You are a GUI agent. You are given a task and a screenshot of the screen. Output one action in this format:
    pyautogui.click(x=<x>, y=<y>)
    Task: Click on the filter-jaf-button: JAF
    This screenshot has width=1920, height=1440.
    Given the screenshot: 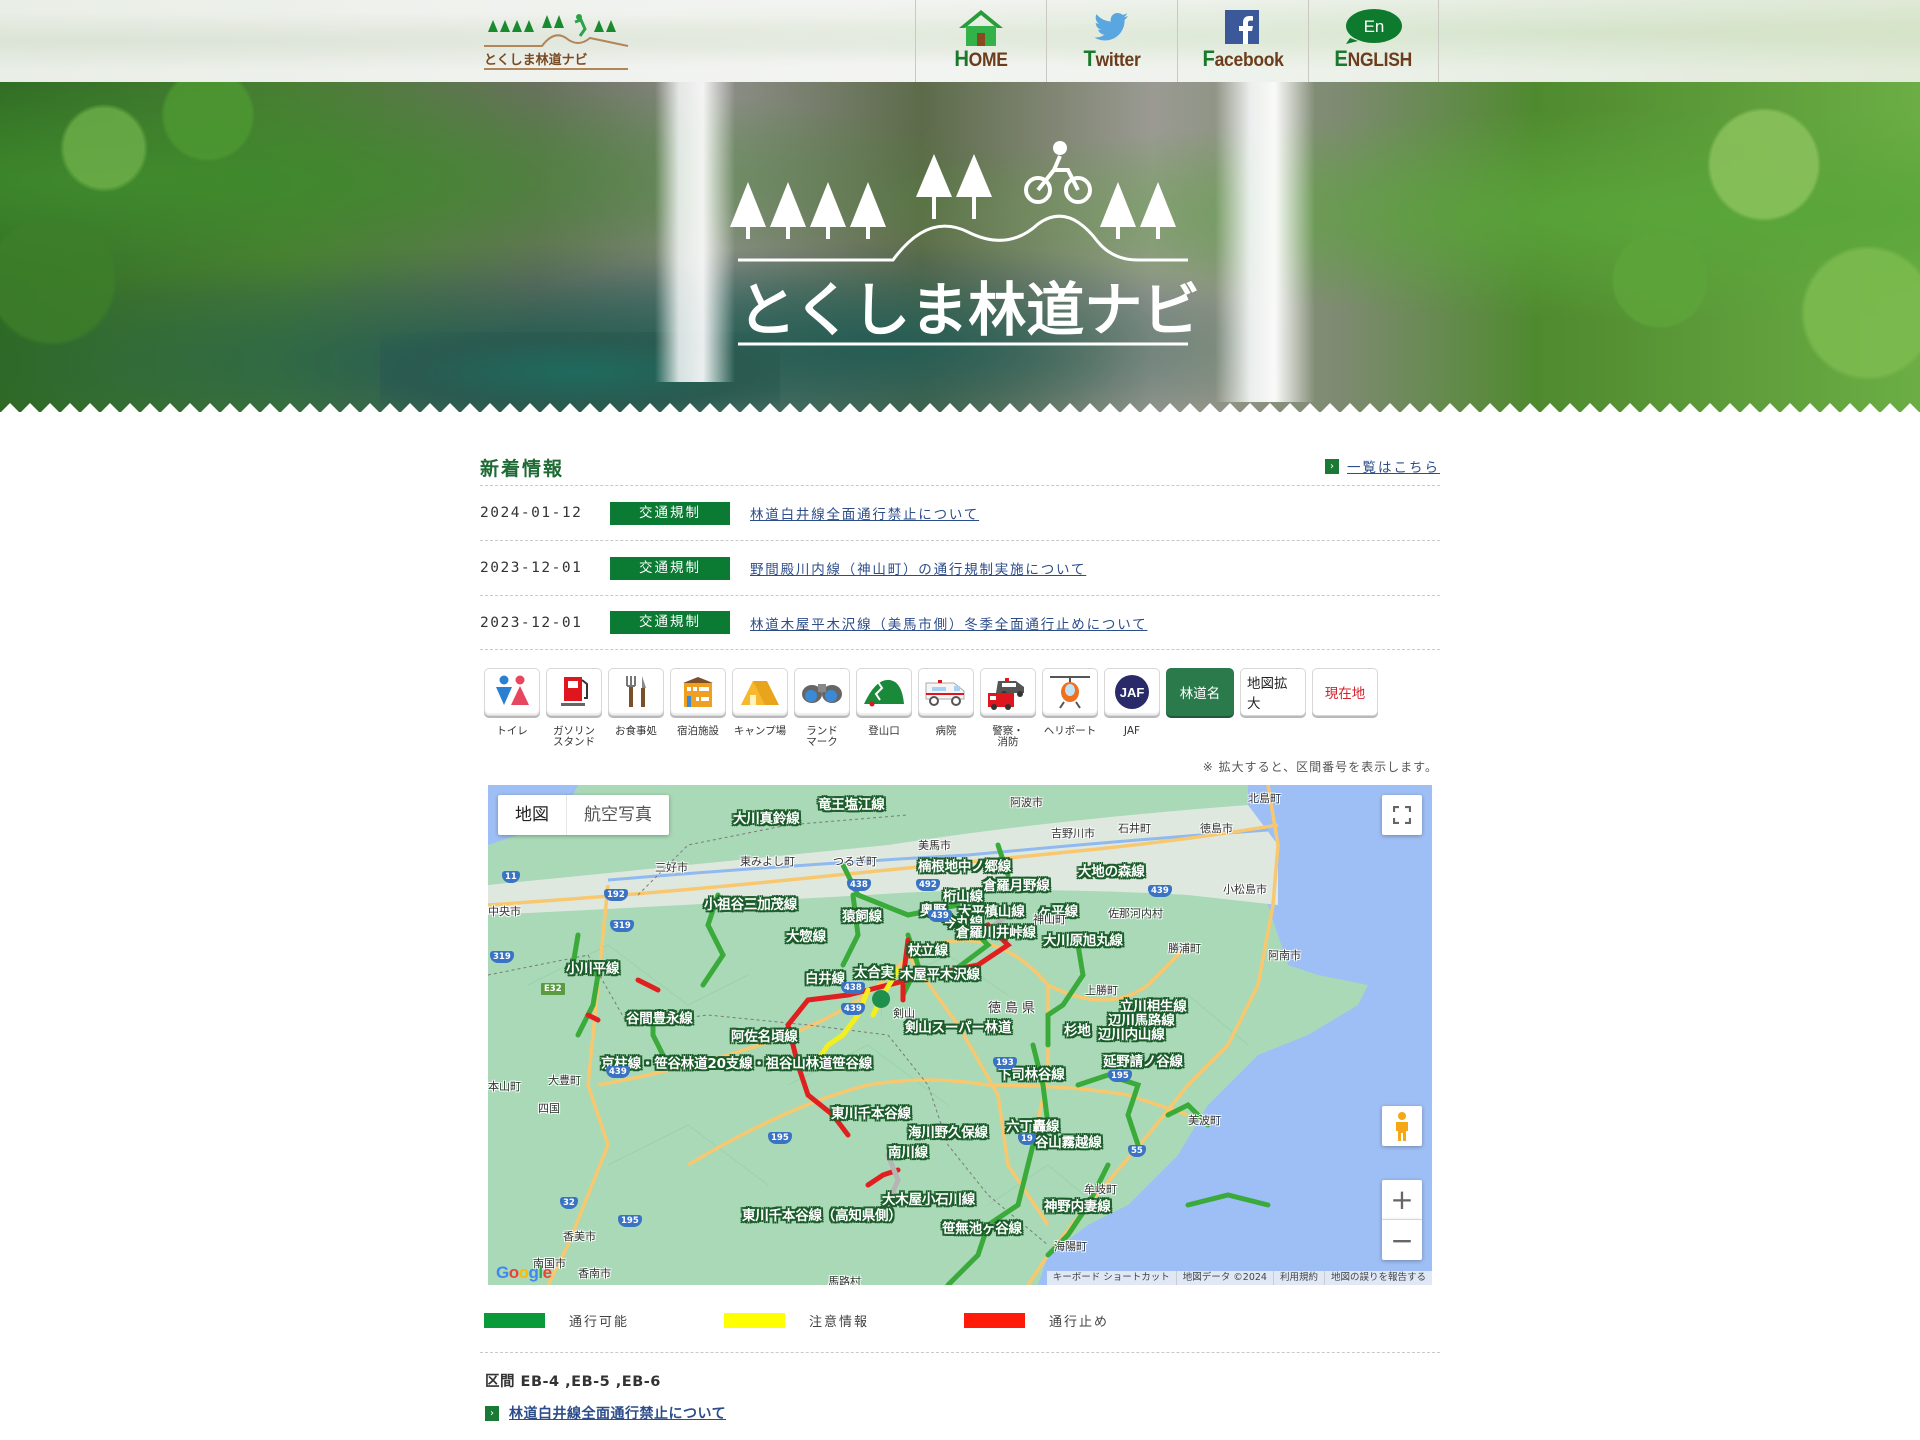 What is the action you would take?
    pyautogui.click(x=1132, y=692)
    